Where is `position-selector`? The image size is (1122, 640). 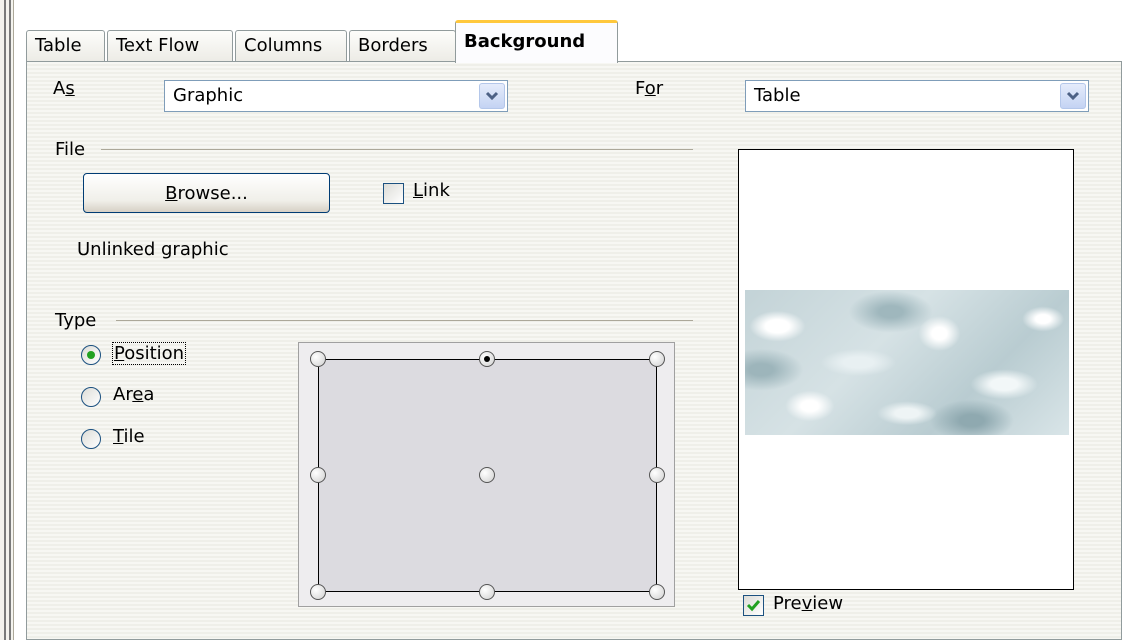 position-selector is located at coordinates (486, 474).